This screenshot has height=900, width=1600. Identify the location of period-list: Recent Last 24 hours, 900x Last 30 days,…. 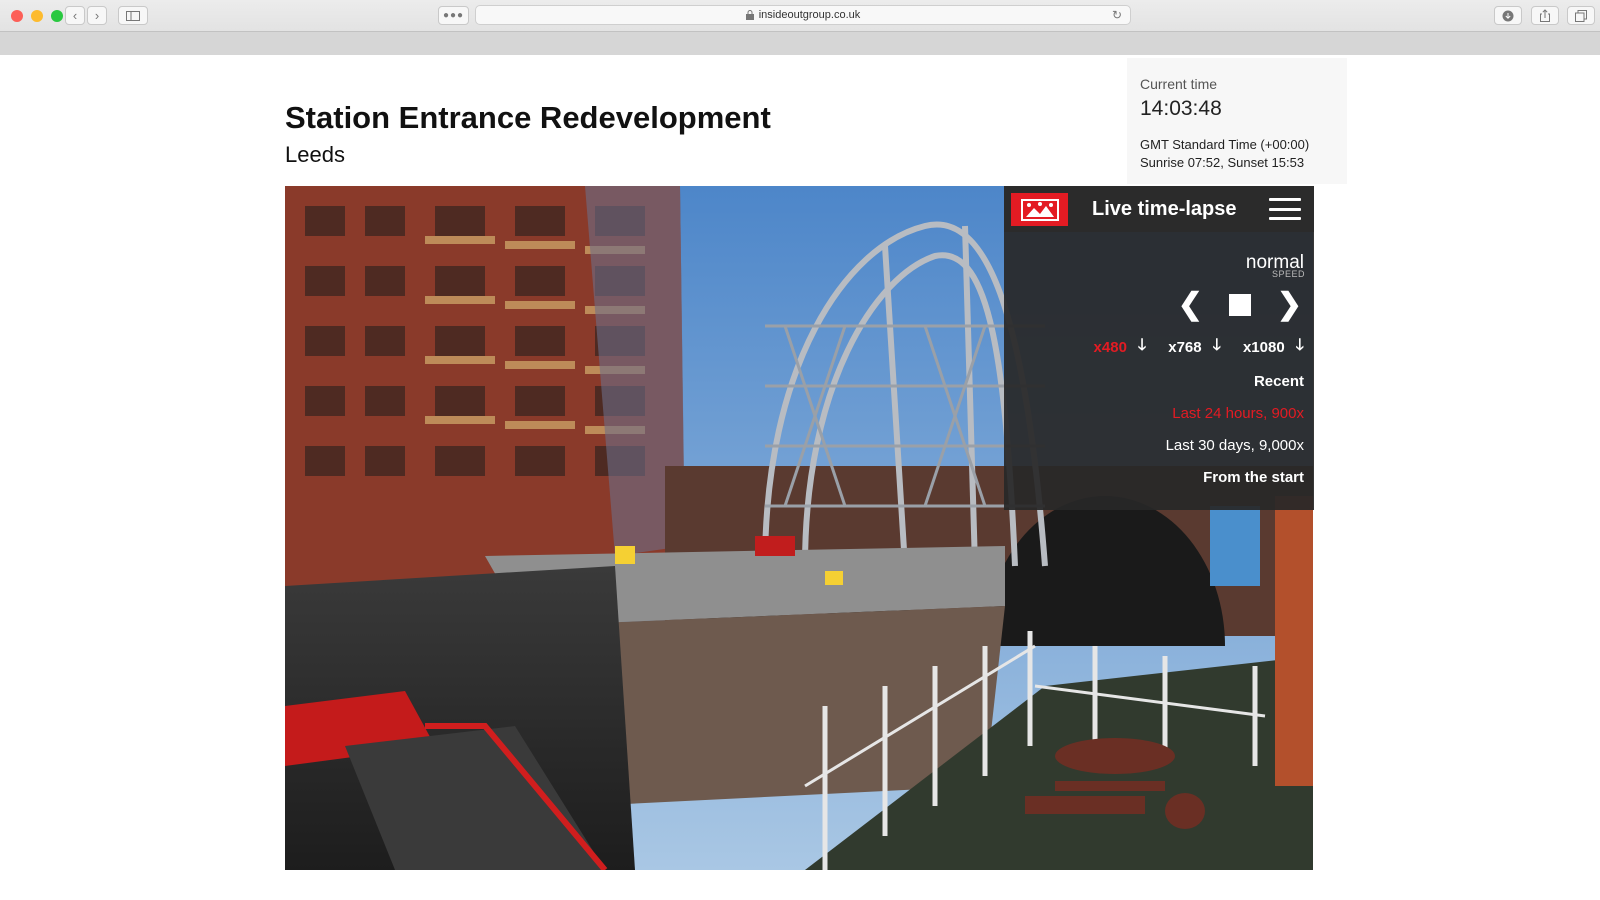
(1235, 436).